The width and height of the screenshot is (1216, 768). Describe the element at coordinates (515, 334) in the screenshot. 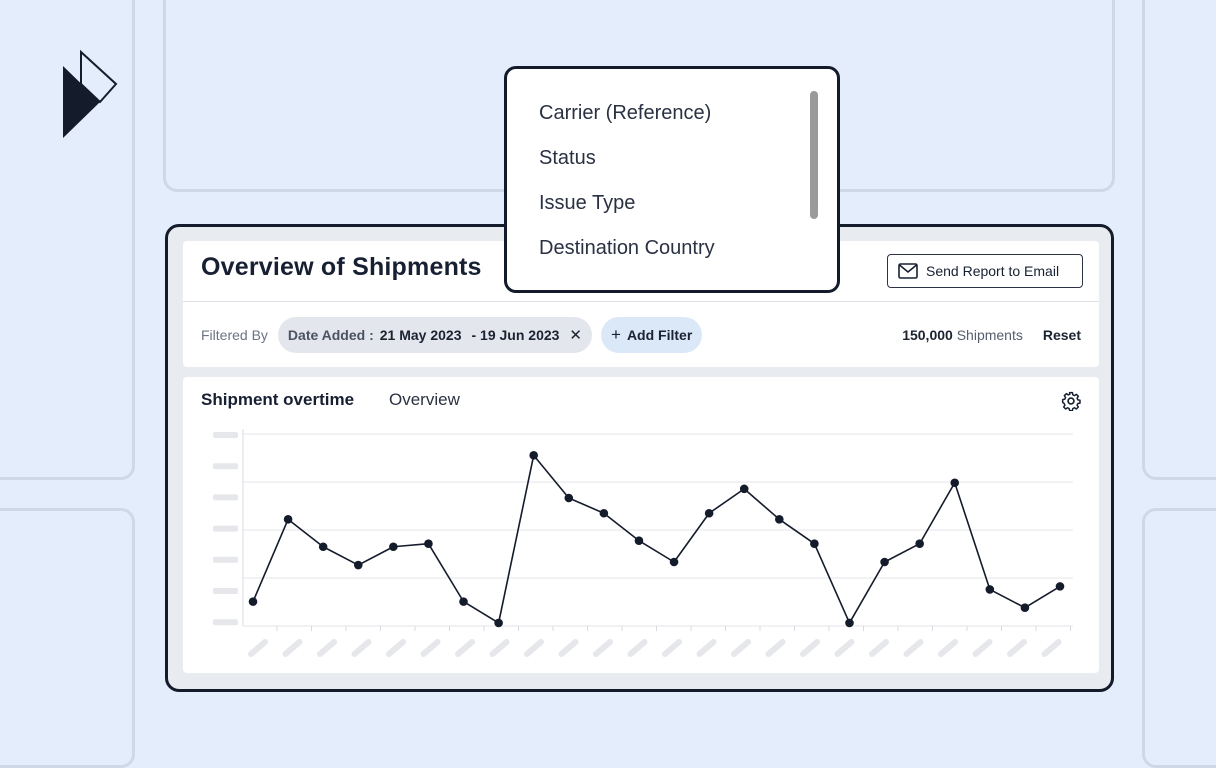

I see `date-filter-end: - 19 Jun 2023` at that location.